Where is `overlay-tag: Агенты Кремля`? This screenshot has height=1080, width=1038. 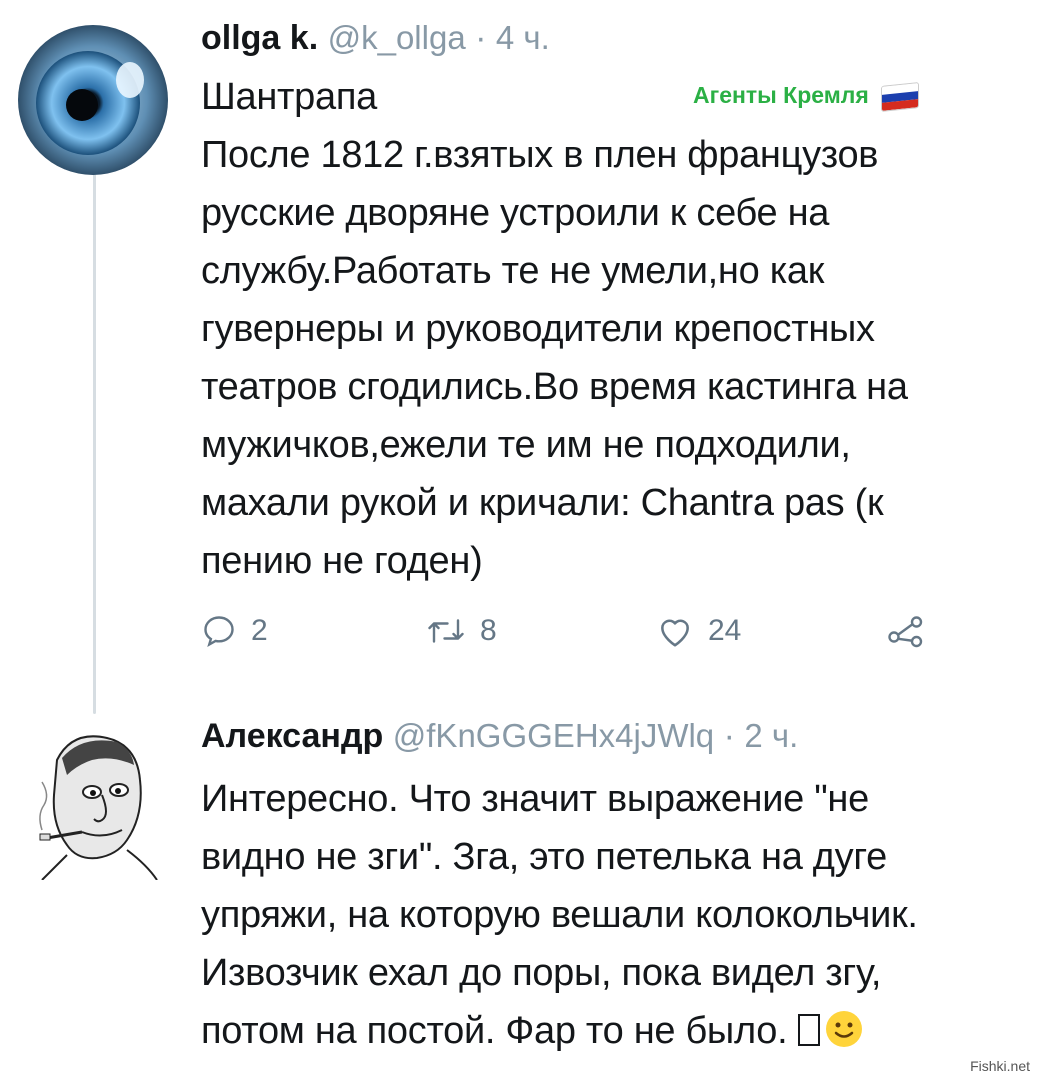
overlay-tag: Агенты Кремля is located at coordinates (806, 96).